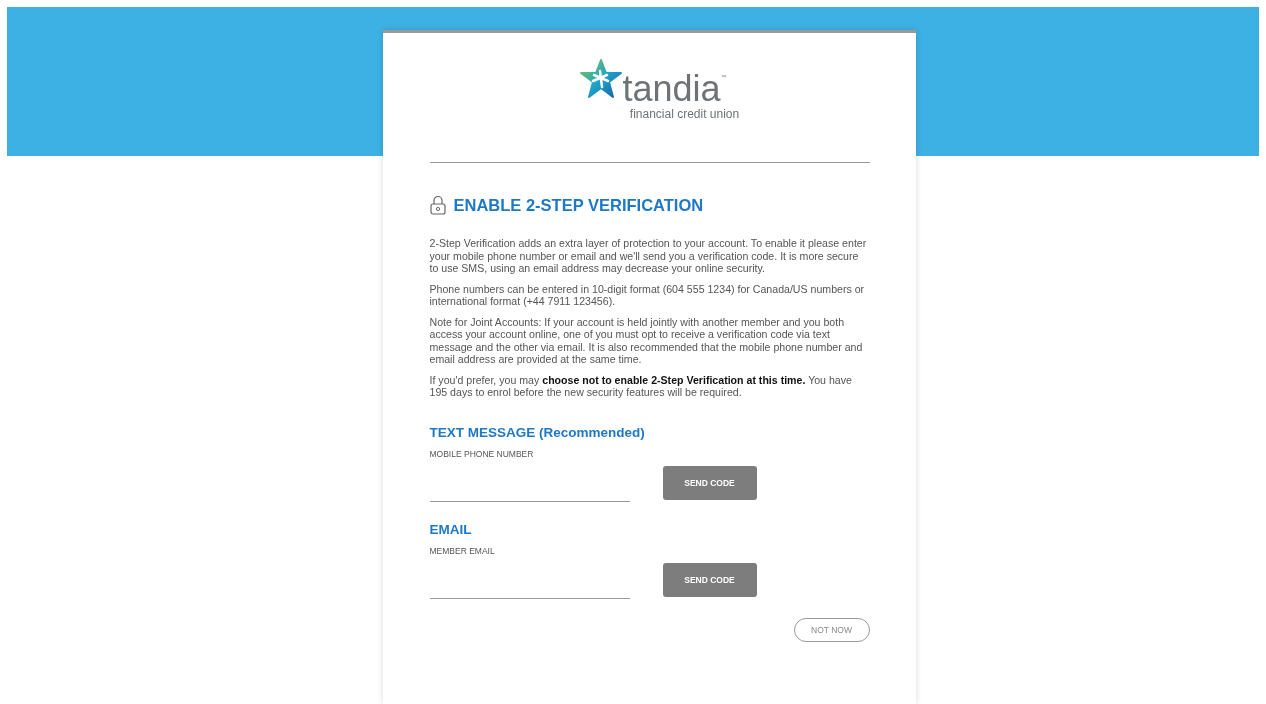 This screenshot has width=1266, height=704. I want to click on brand-tagline: financial credit union, so click(684, 114).